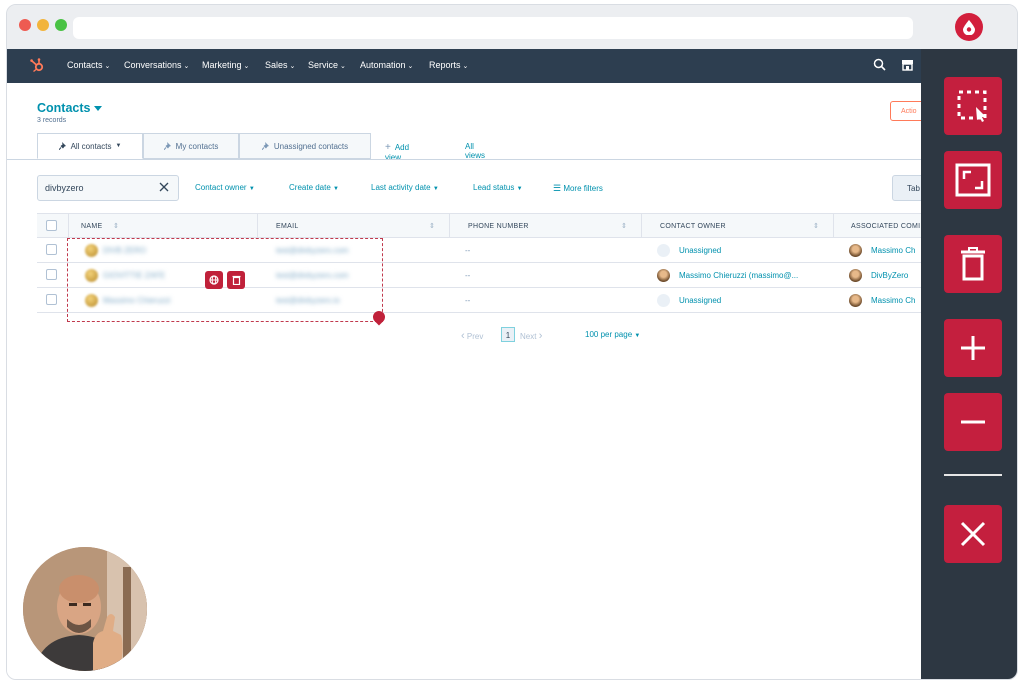  Describe the element at coordinates (388, 147) in the screenshot. I see `plus-icon: +` at that location.